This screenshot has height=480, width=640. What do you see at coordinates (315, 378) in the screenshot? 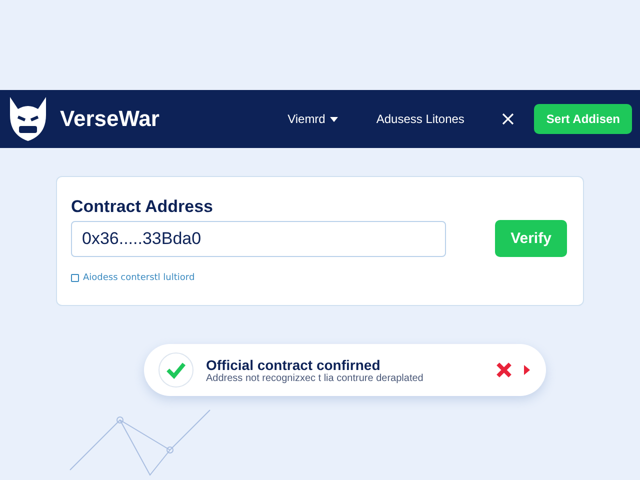
I see `toast-message: Address not recognizxec t lia contrure deraplated` at bounding box center [315, 378].